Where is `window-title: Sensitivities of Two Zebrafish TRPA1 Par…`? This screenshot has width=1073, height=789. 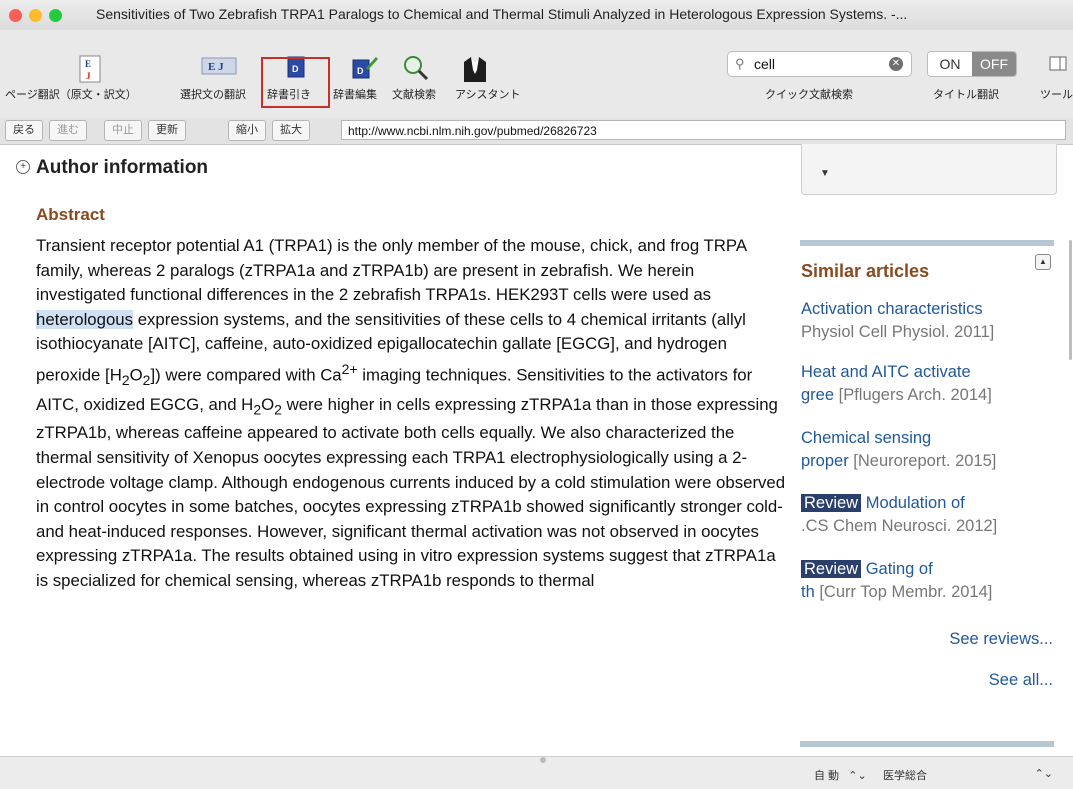
window-title: Sensitivities of Two Zebrafish TRPA1 Par… is located at coordinates (502, 14).